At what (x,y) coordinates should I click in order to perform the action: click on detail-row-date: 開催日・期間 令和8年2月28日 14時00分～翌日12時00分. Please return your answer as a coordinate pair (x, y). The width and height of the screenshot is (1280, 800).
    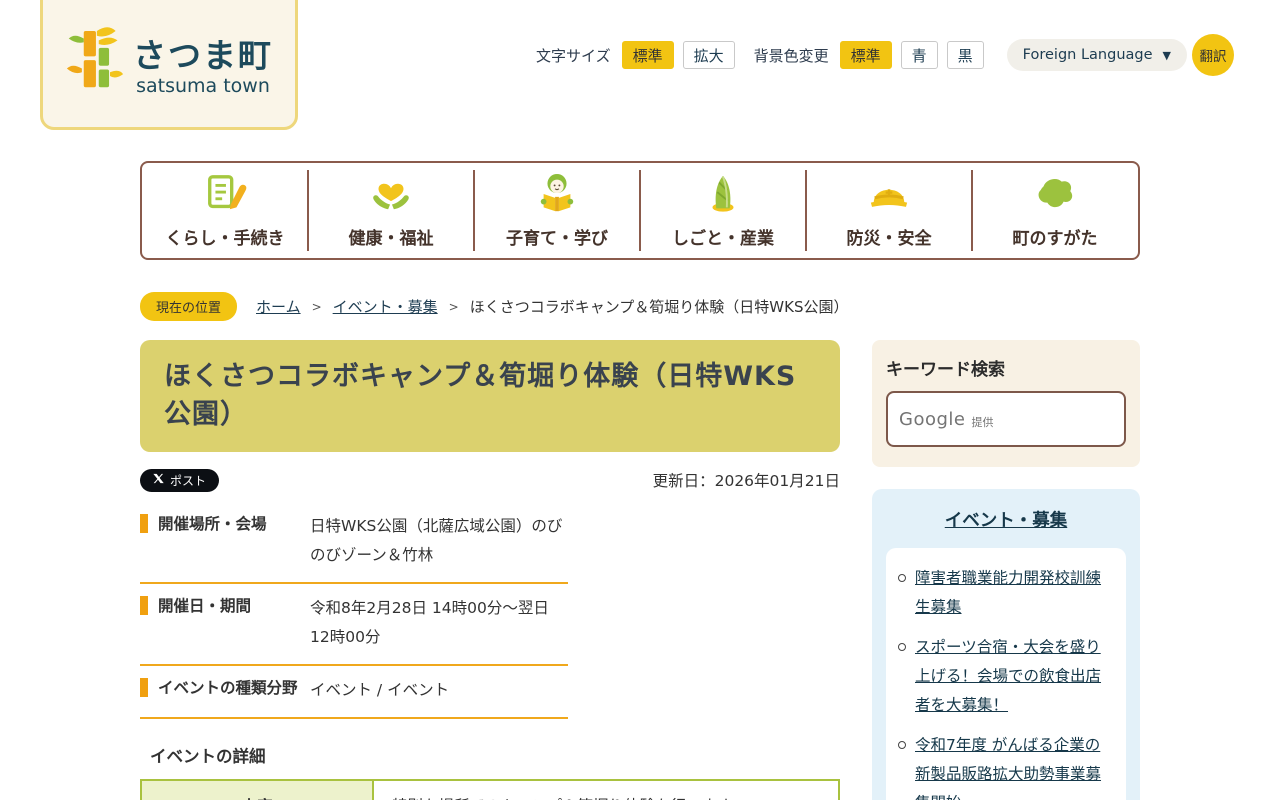
    Looking at the image, I should click on (354, 625).